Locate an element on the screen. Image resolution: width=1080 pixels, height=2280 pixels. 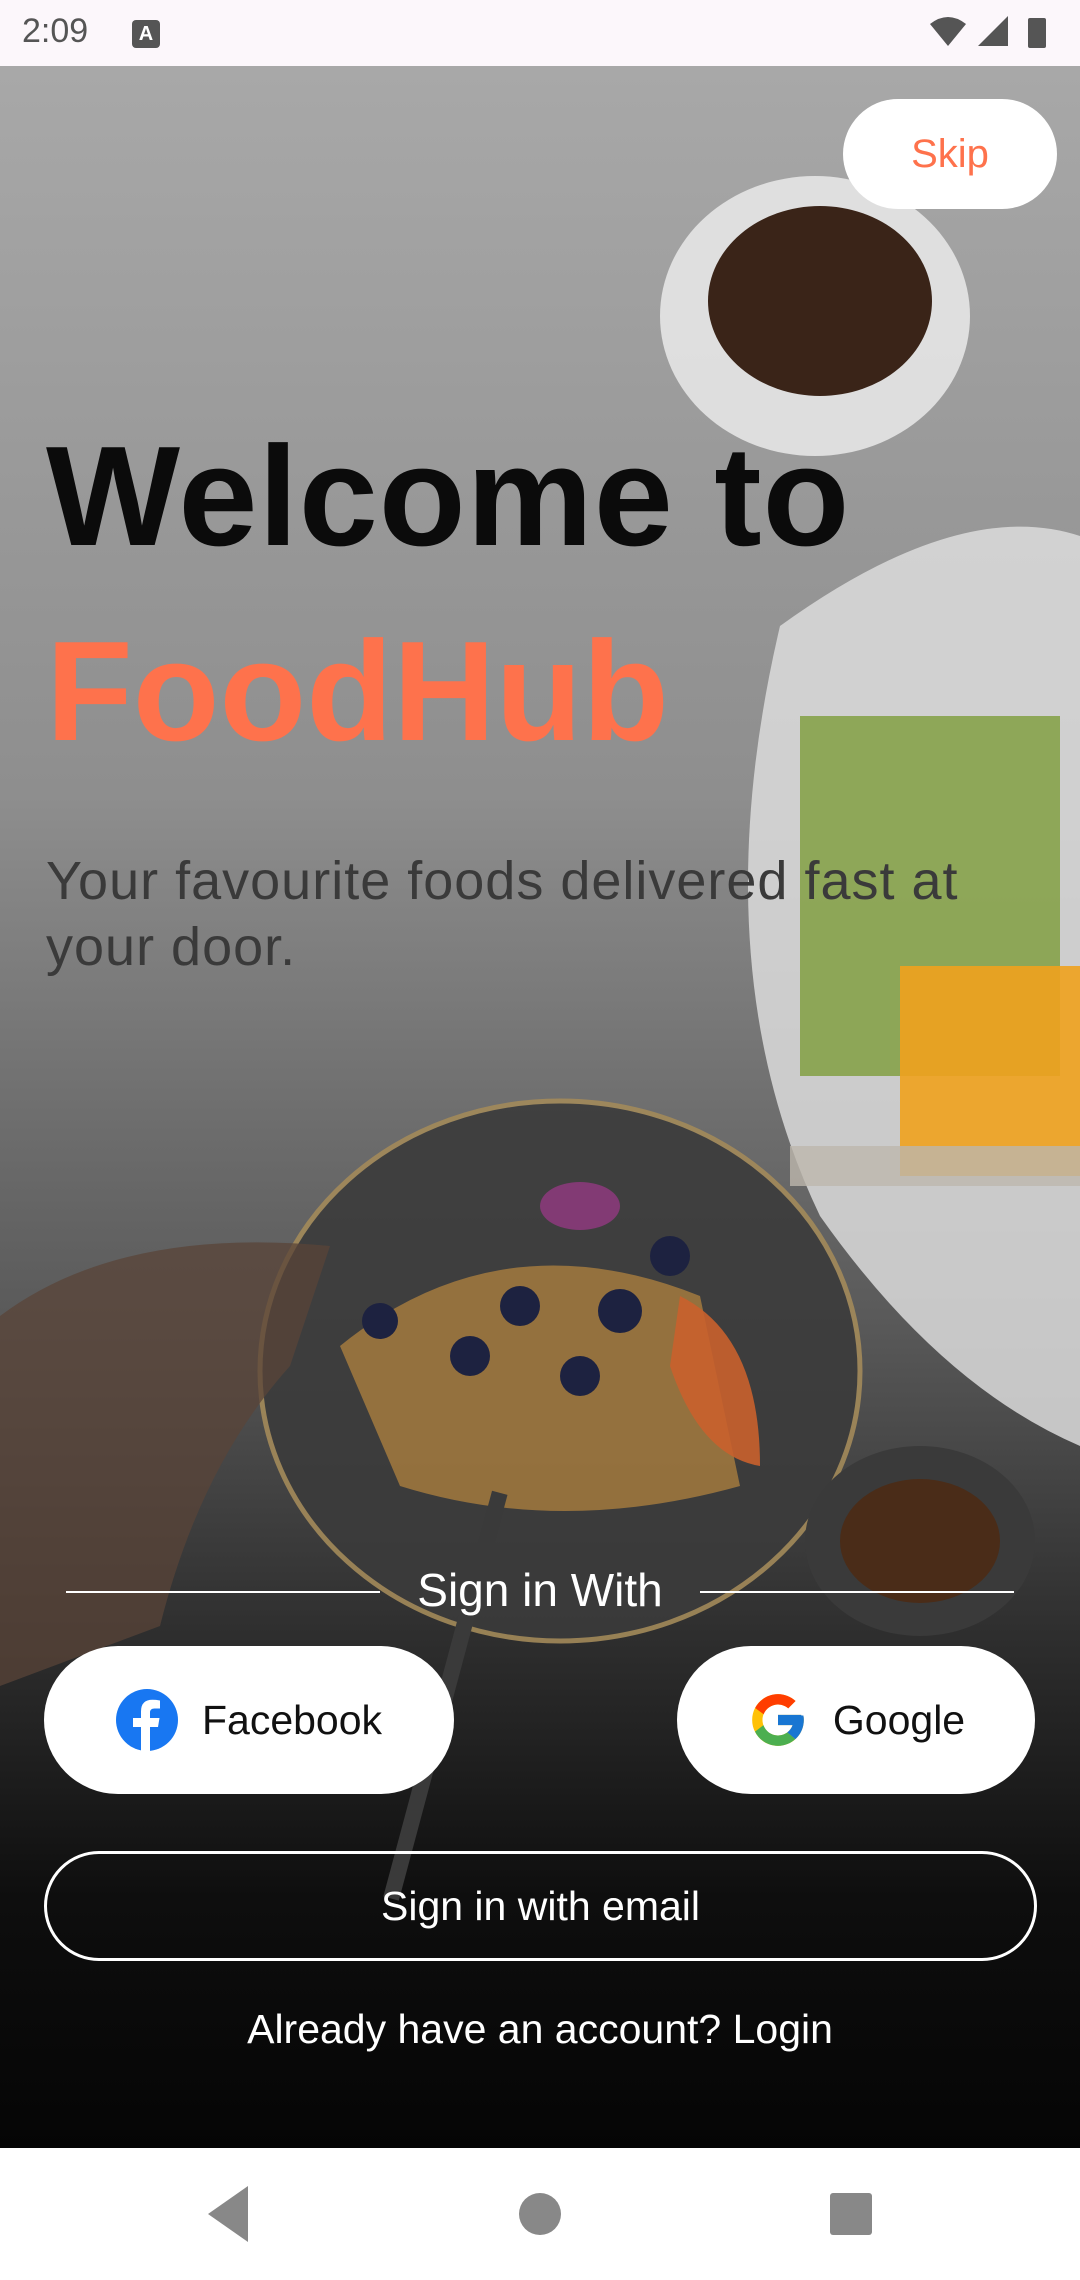
sign-in-email-button: Sign in with email is located at coordinates (540, 1906).